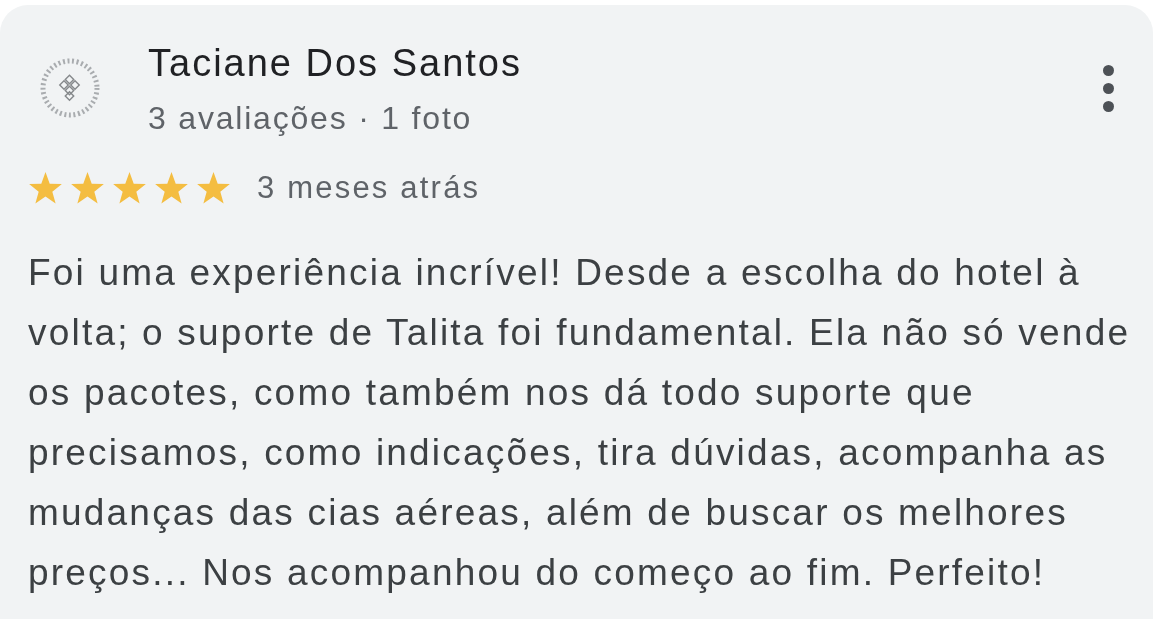 The image size is (1153, 619). Describe the element at coordinates (1108, 88) in the screenshot. I see `more-options-icon` at that location.